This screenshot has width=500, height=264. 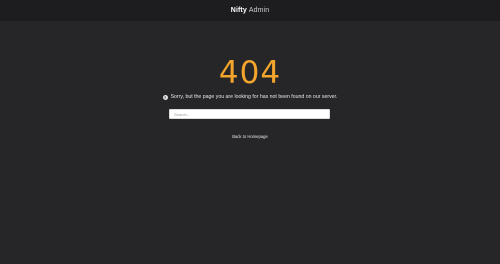 I want to click on back-to-homepage-link: Back to Homepage, so click(x=250, y=136).